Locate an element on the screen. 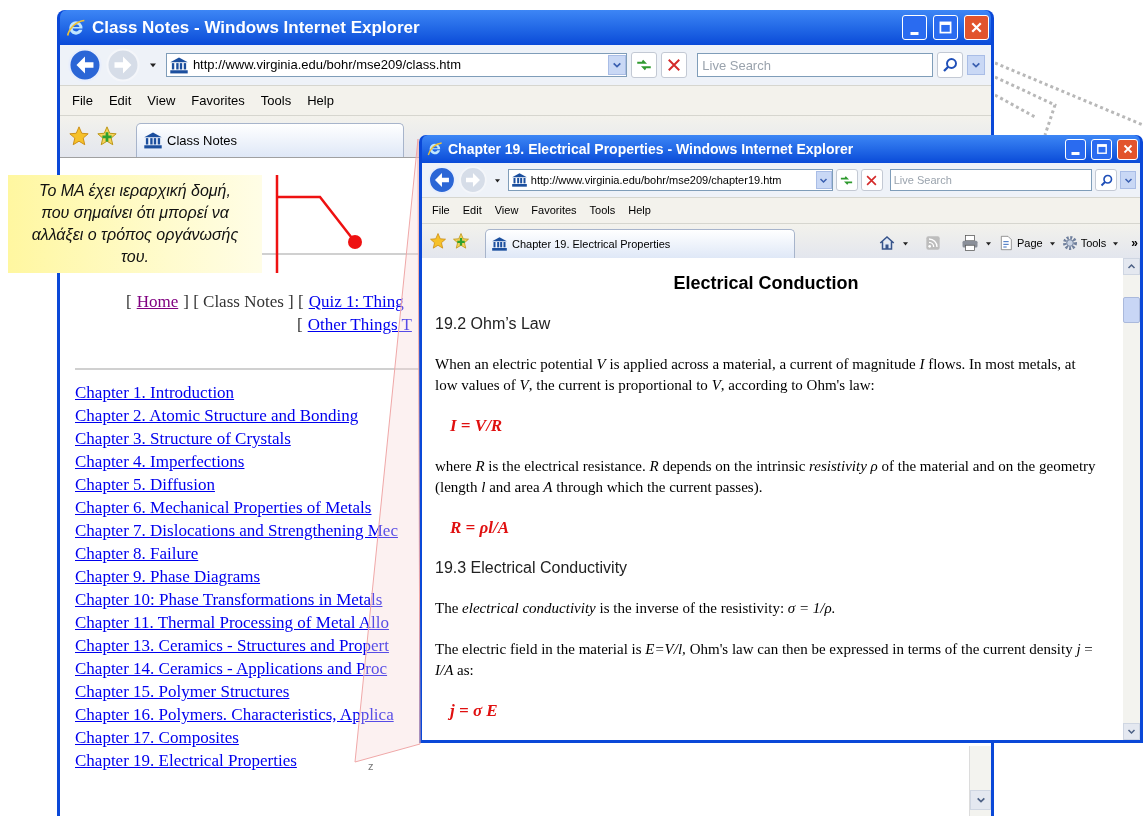 The height and width of the screenshot is (816, 1143). toolbar-button: Page is located at coordinates (1020, 243).